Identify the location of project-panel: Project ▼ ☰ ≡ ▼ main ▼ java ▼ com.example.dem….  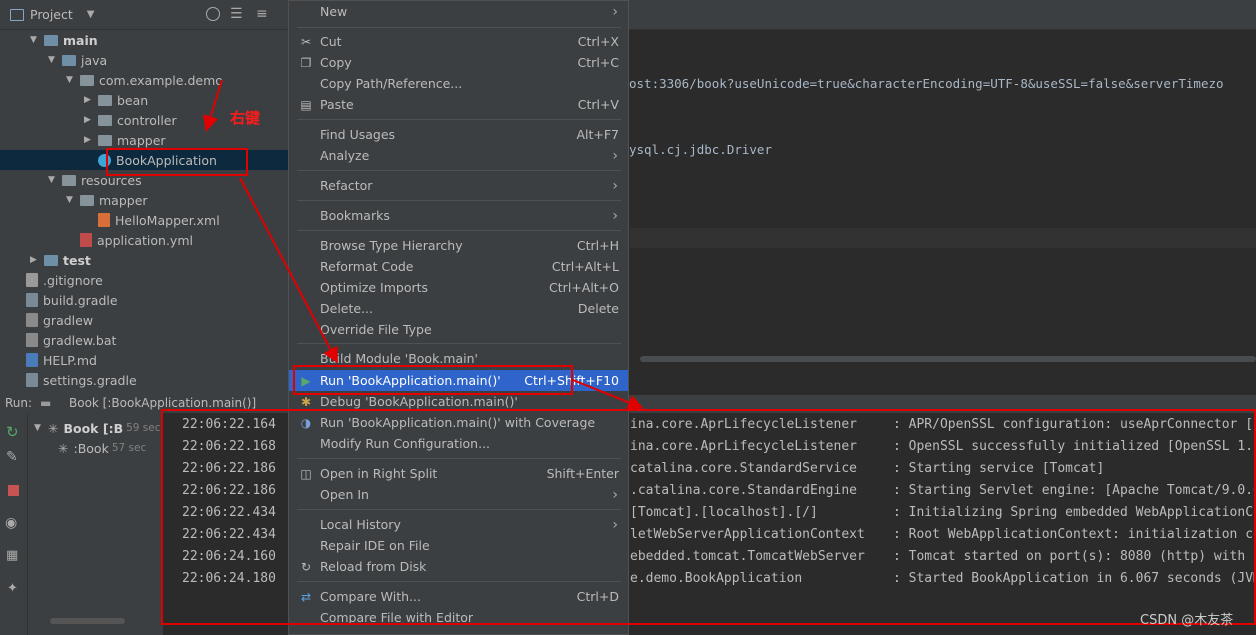
(144, 197).